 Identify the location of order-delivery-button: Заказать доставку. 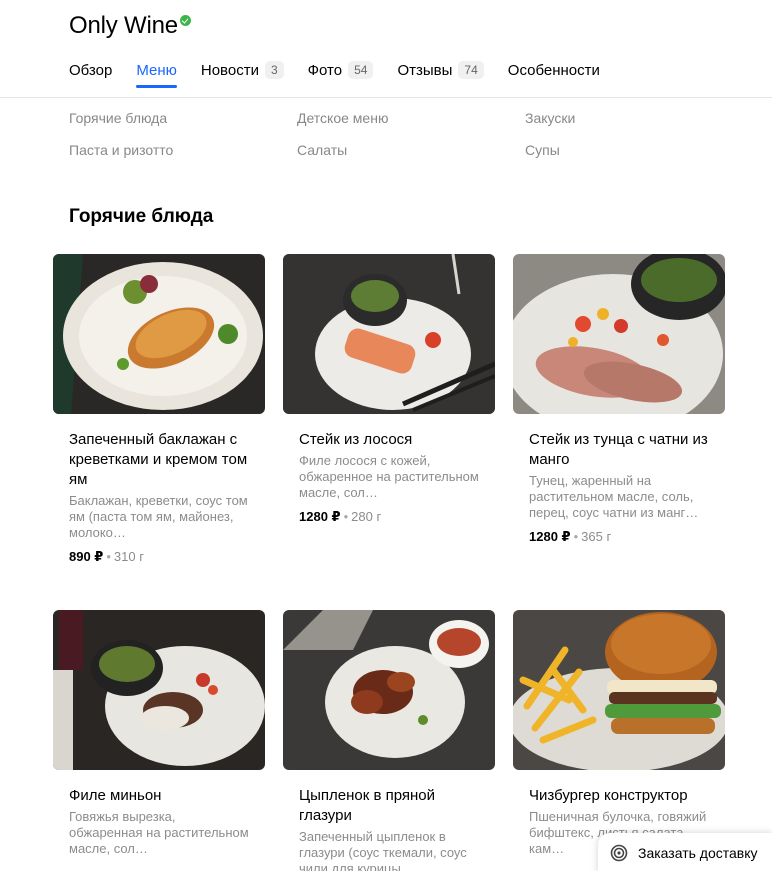
(685, 852).